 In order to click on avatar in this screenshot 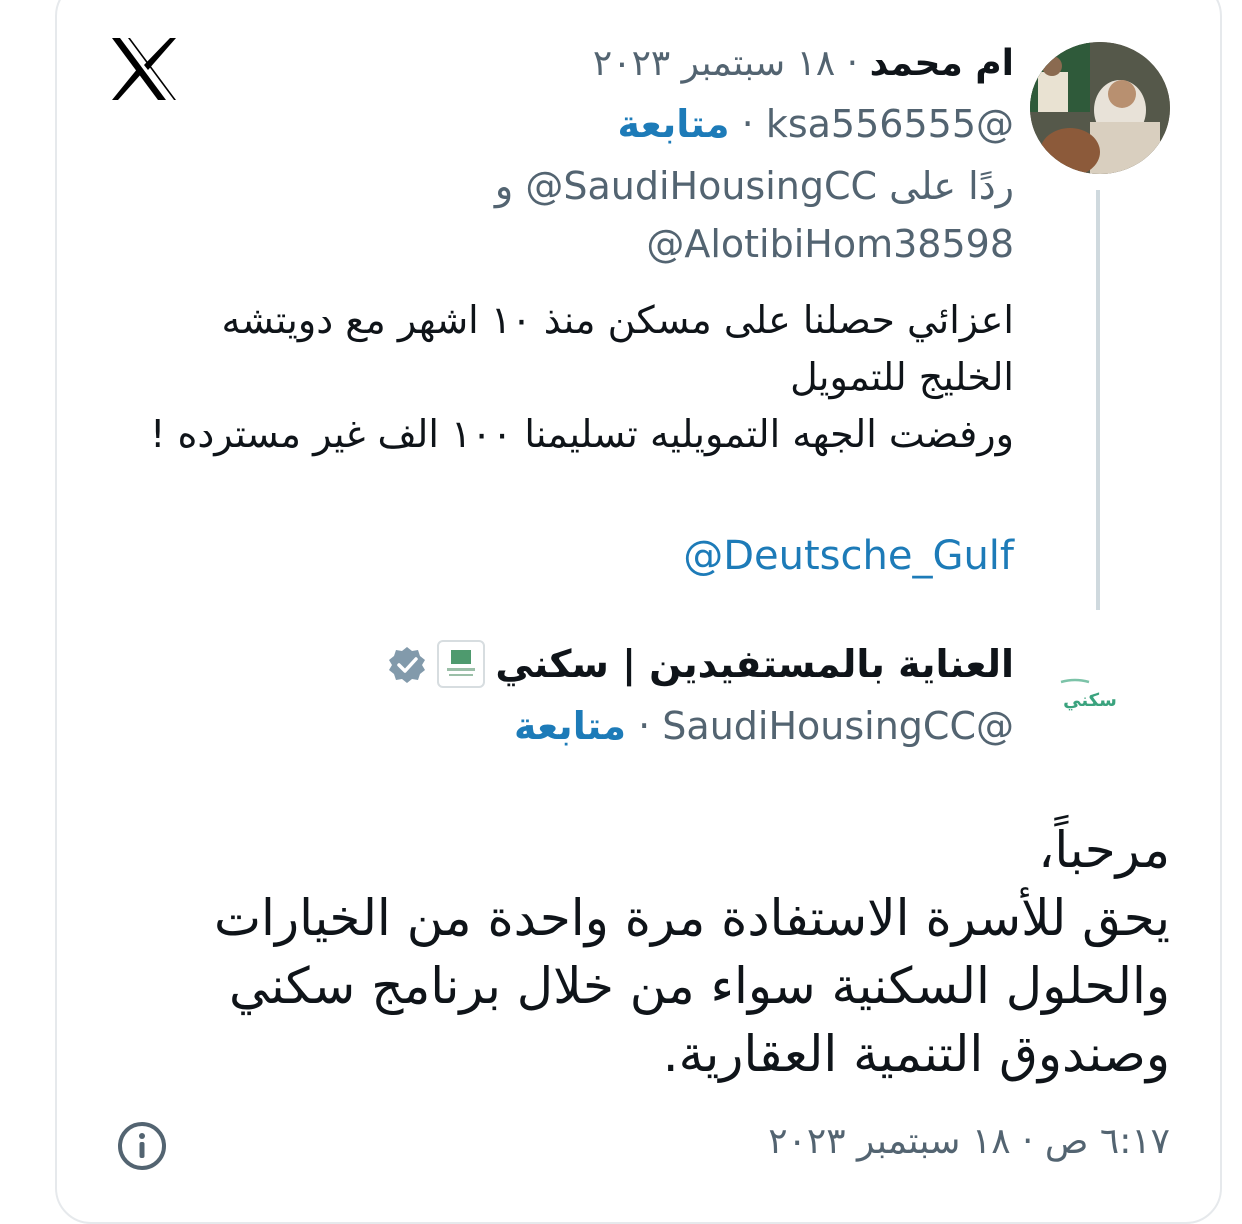, I will do `click(1100, 108)`.